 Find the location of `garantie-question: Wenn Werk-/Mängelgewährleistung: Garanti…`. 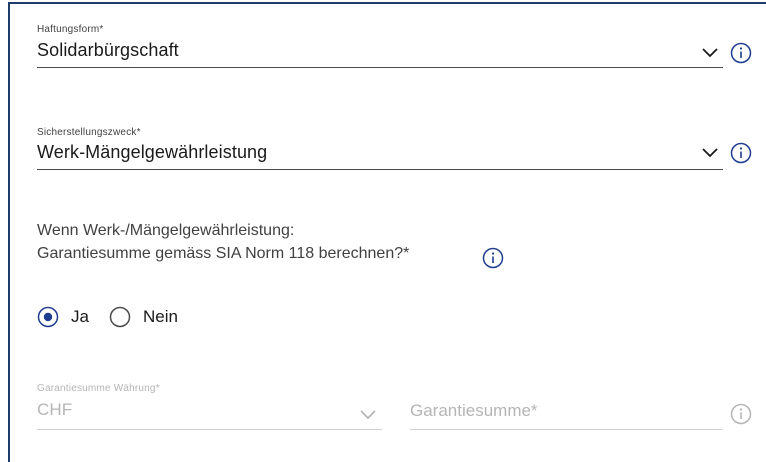

garantie-question: Wenn Werk-/Mängelgewährleistung: Garanti… is located at coordinates (223, 242).